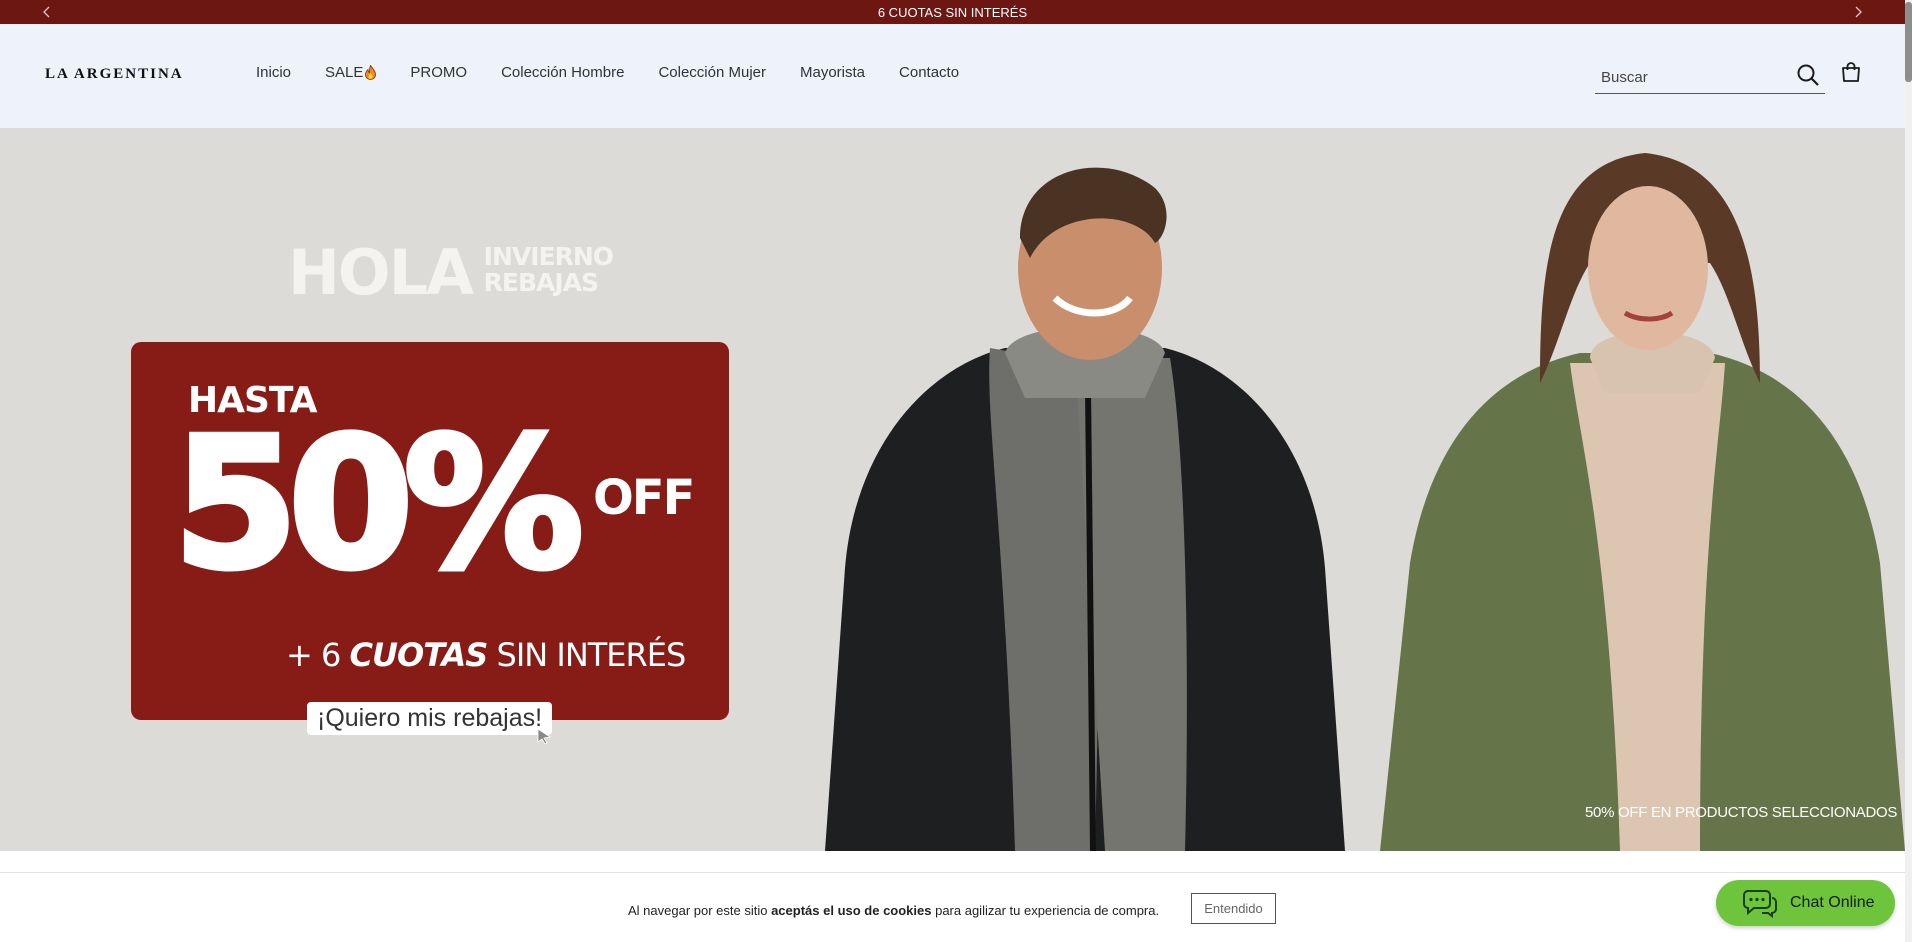  What do you see at coordinates (371, 72) in the screenshot?
I see `flame-icon` at bounding box center [371, 72].